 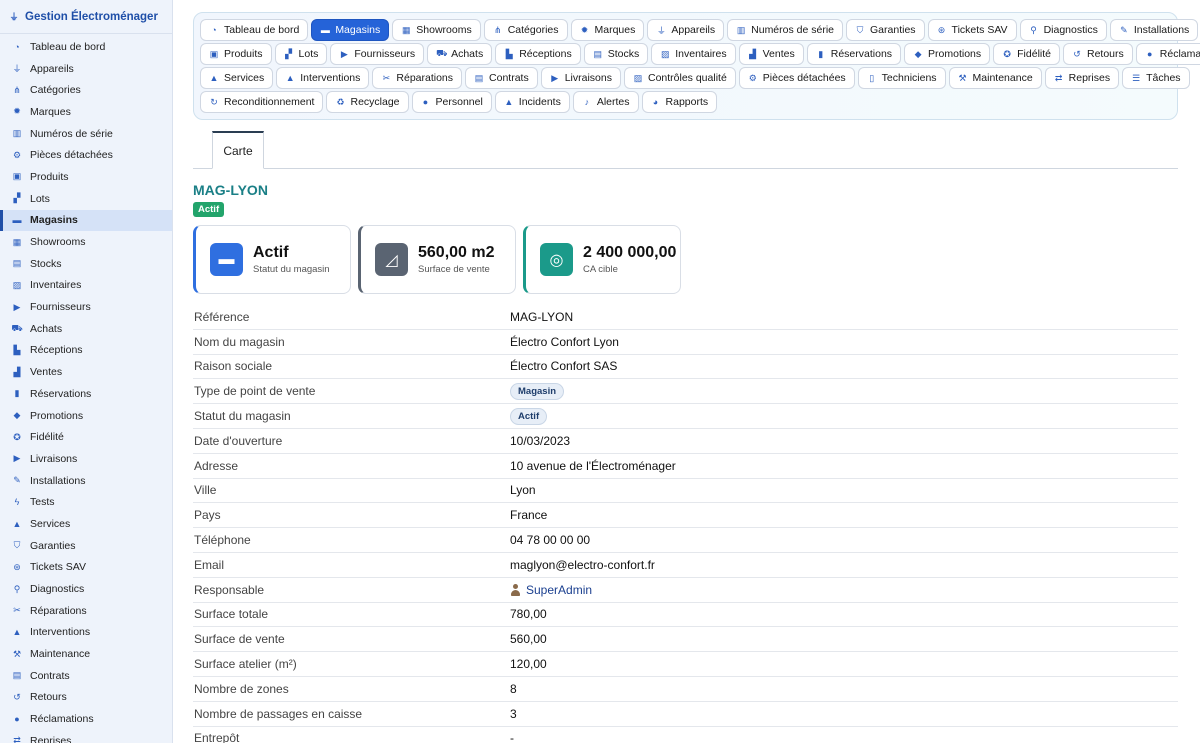 I want to click on nav-button-taches: ☰ Tâches, so click(x=1156, y=78).